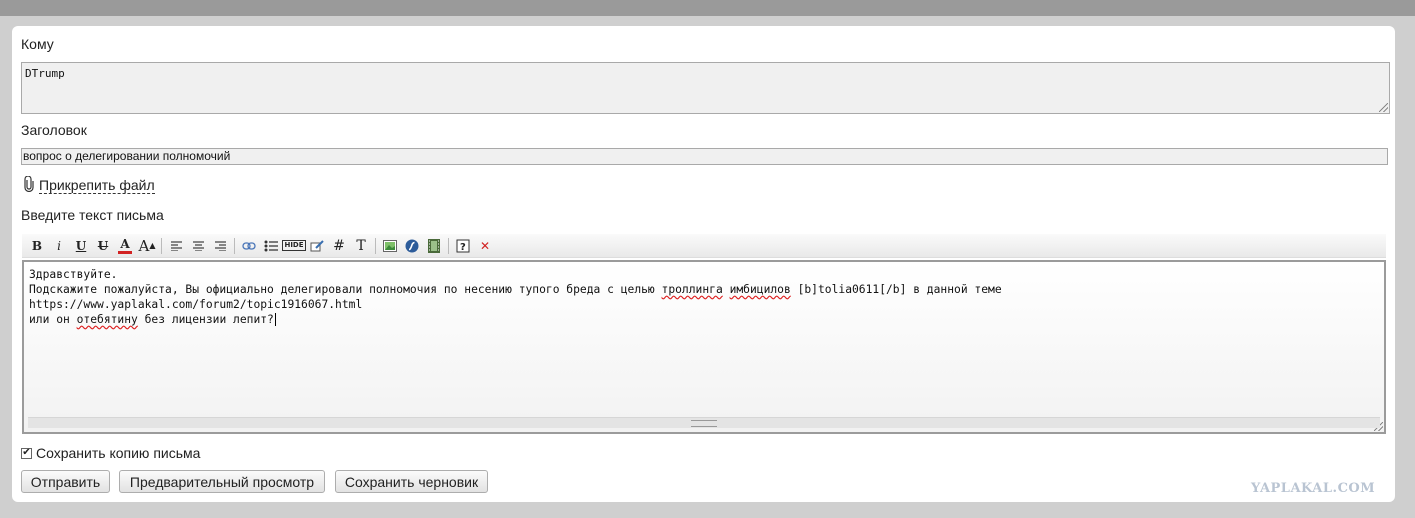 The image size is (1415, 518). I want to click on subject-field: вопрос о делегировании полномочий, so click(704, 156).